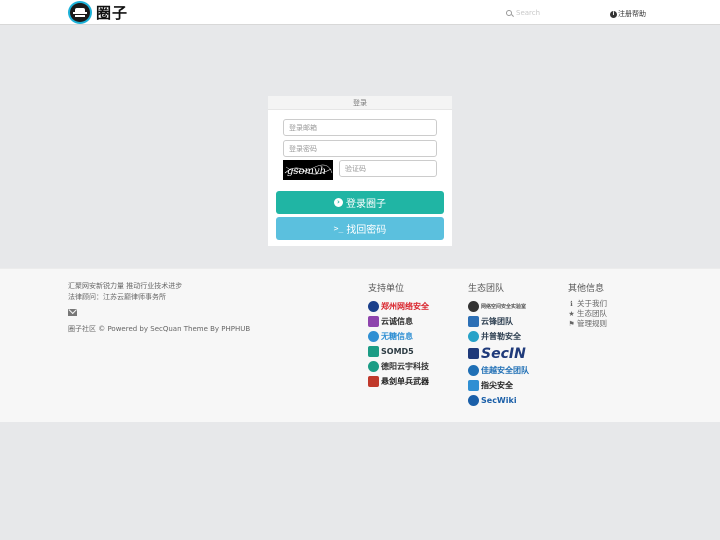 The width and height of the screenshot is (720, 540). I want to click on eco-logo: 佳越安全团队, so click(498, 370).